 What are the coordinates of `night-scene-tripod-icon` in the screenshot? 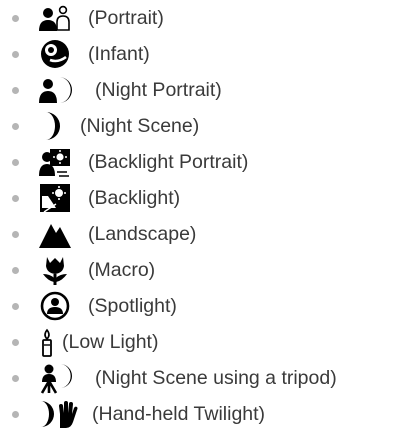 It's located at (55, 378).